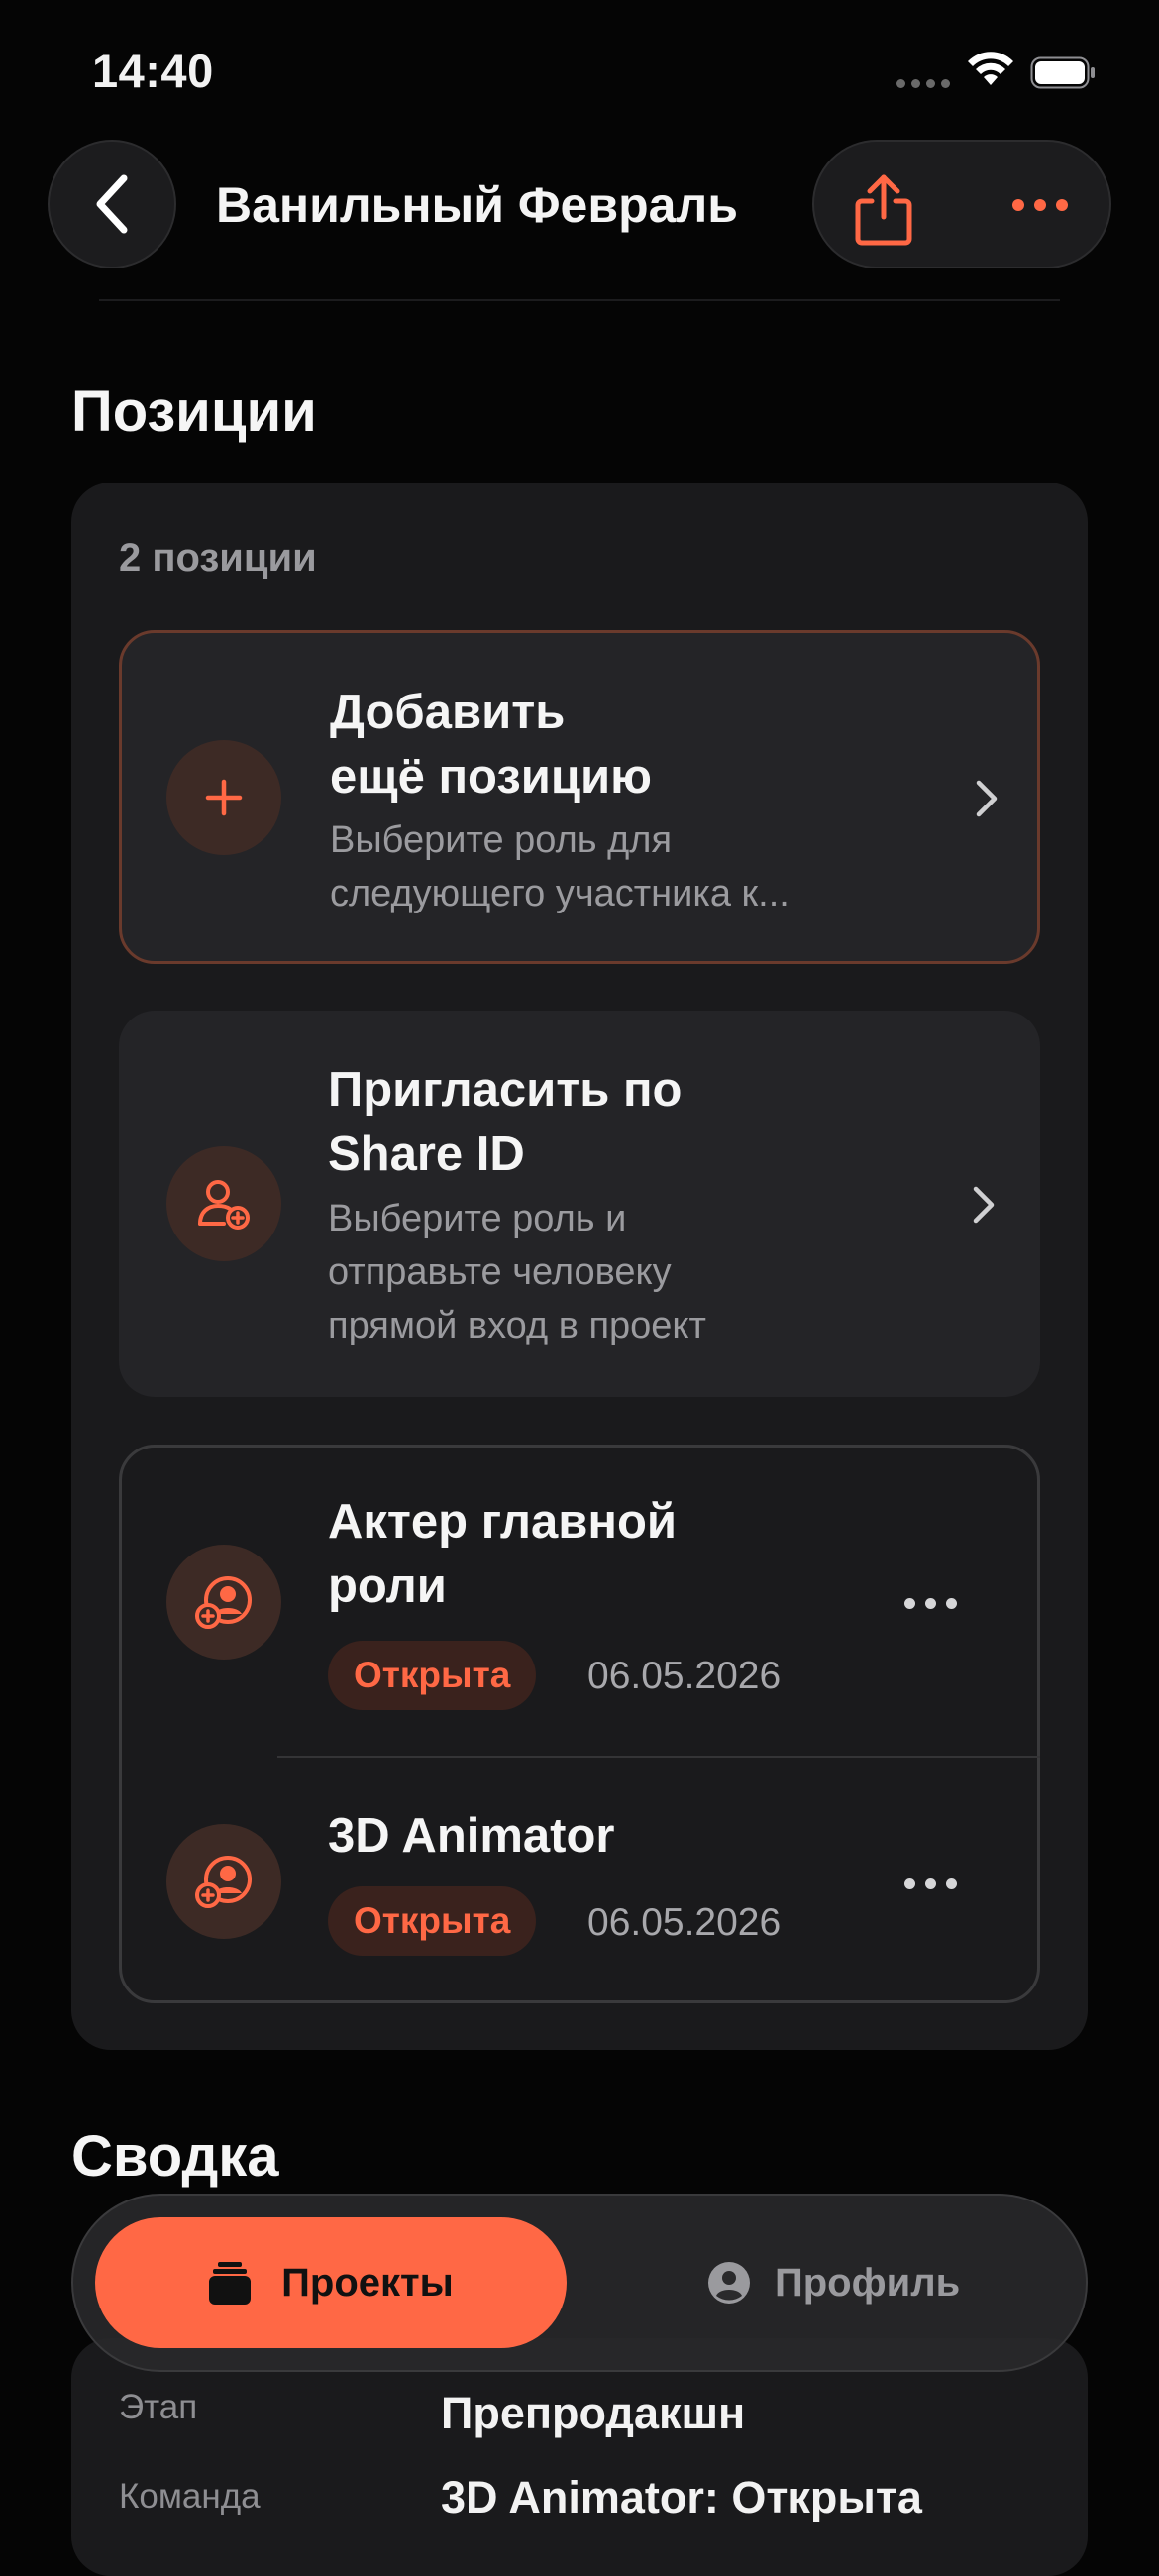 This screenshot has width=1159, height=2576. Describe the element at coordinates (477, 1218) in the screenshot. I see `invite-subtitle-line1: Выберите роль и` at that location.